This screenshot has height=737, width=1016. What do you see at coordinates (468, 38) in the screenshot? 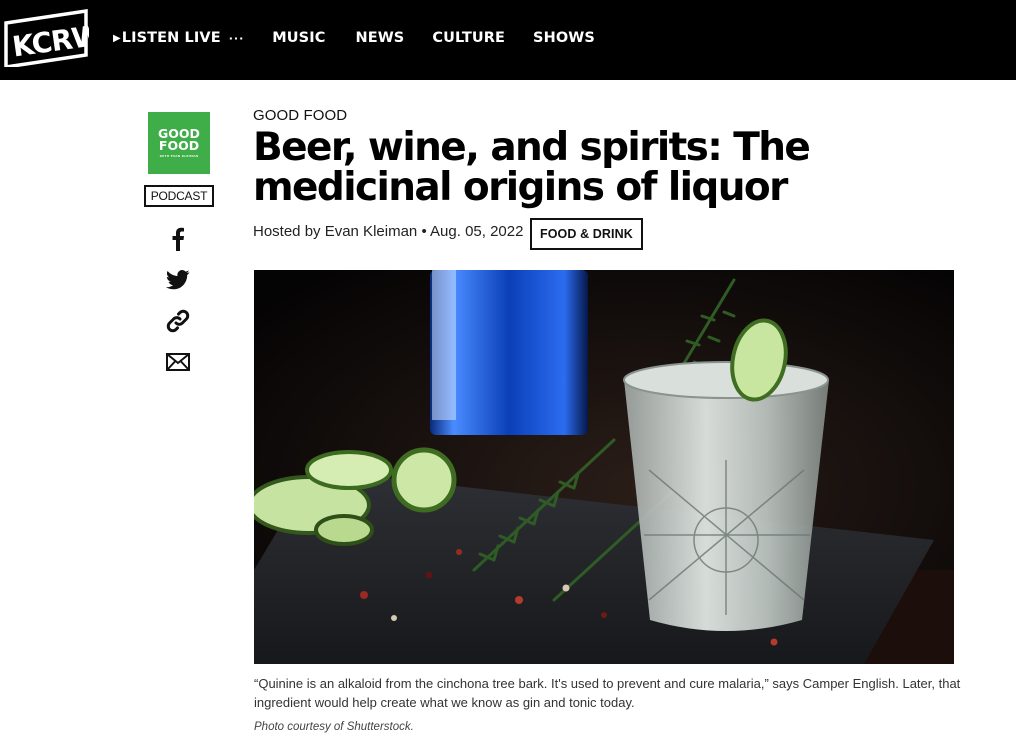
I see `nav-culture: CULTURE` at bounding box center [468, 38].